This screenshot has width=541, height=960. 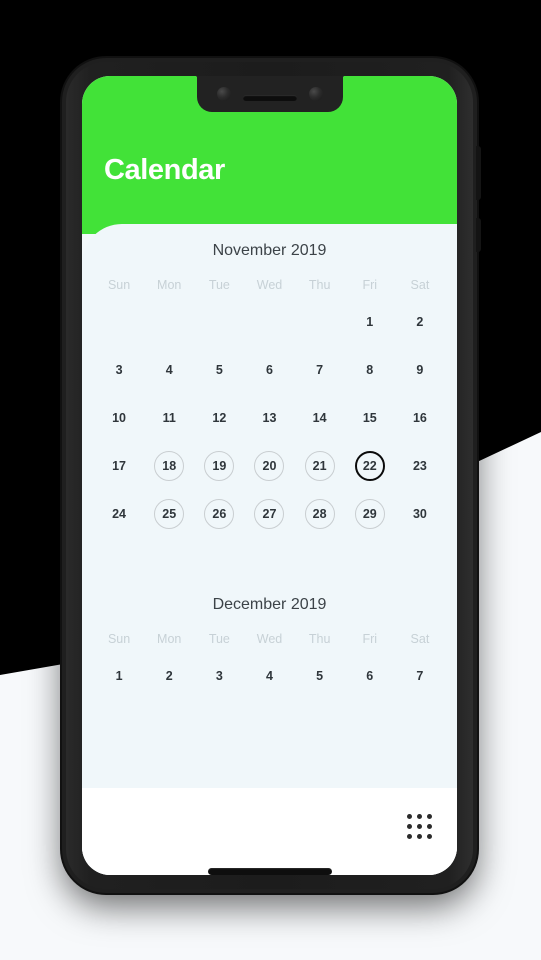 I want to click on day-cell: 30, so click(x=420, y=514).